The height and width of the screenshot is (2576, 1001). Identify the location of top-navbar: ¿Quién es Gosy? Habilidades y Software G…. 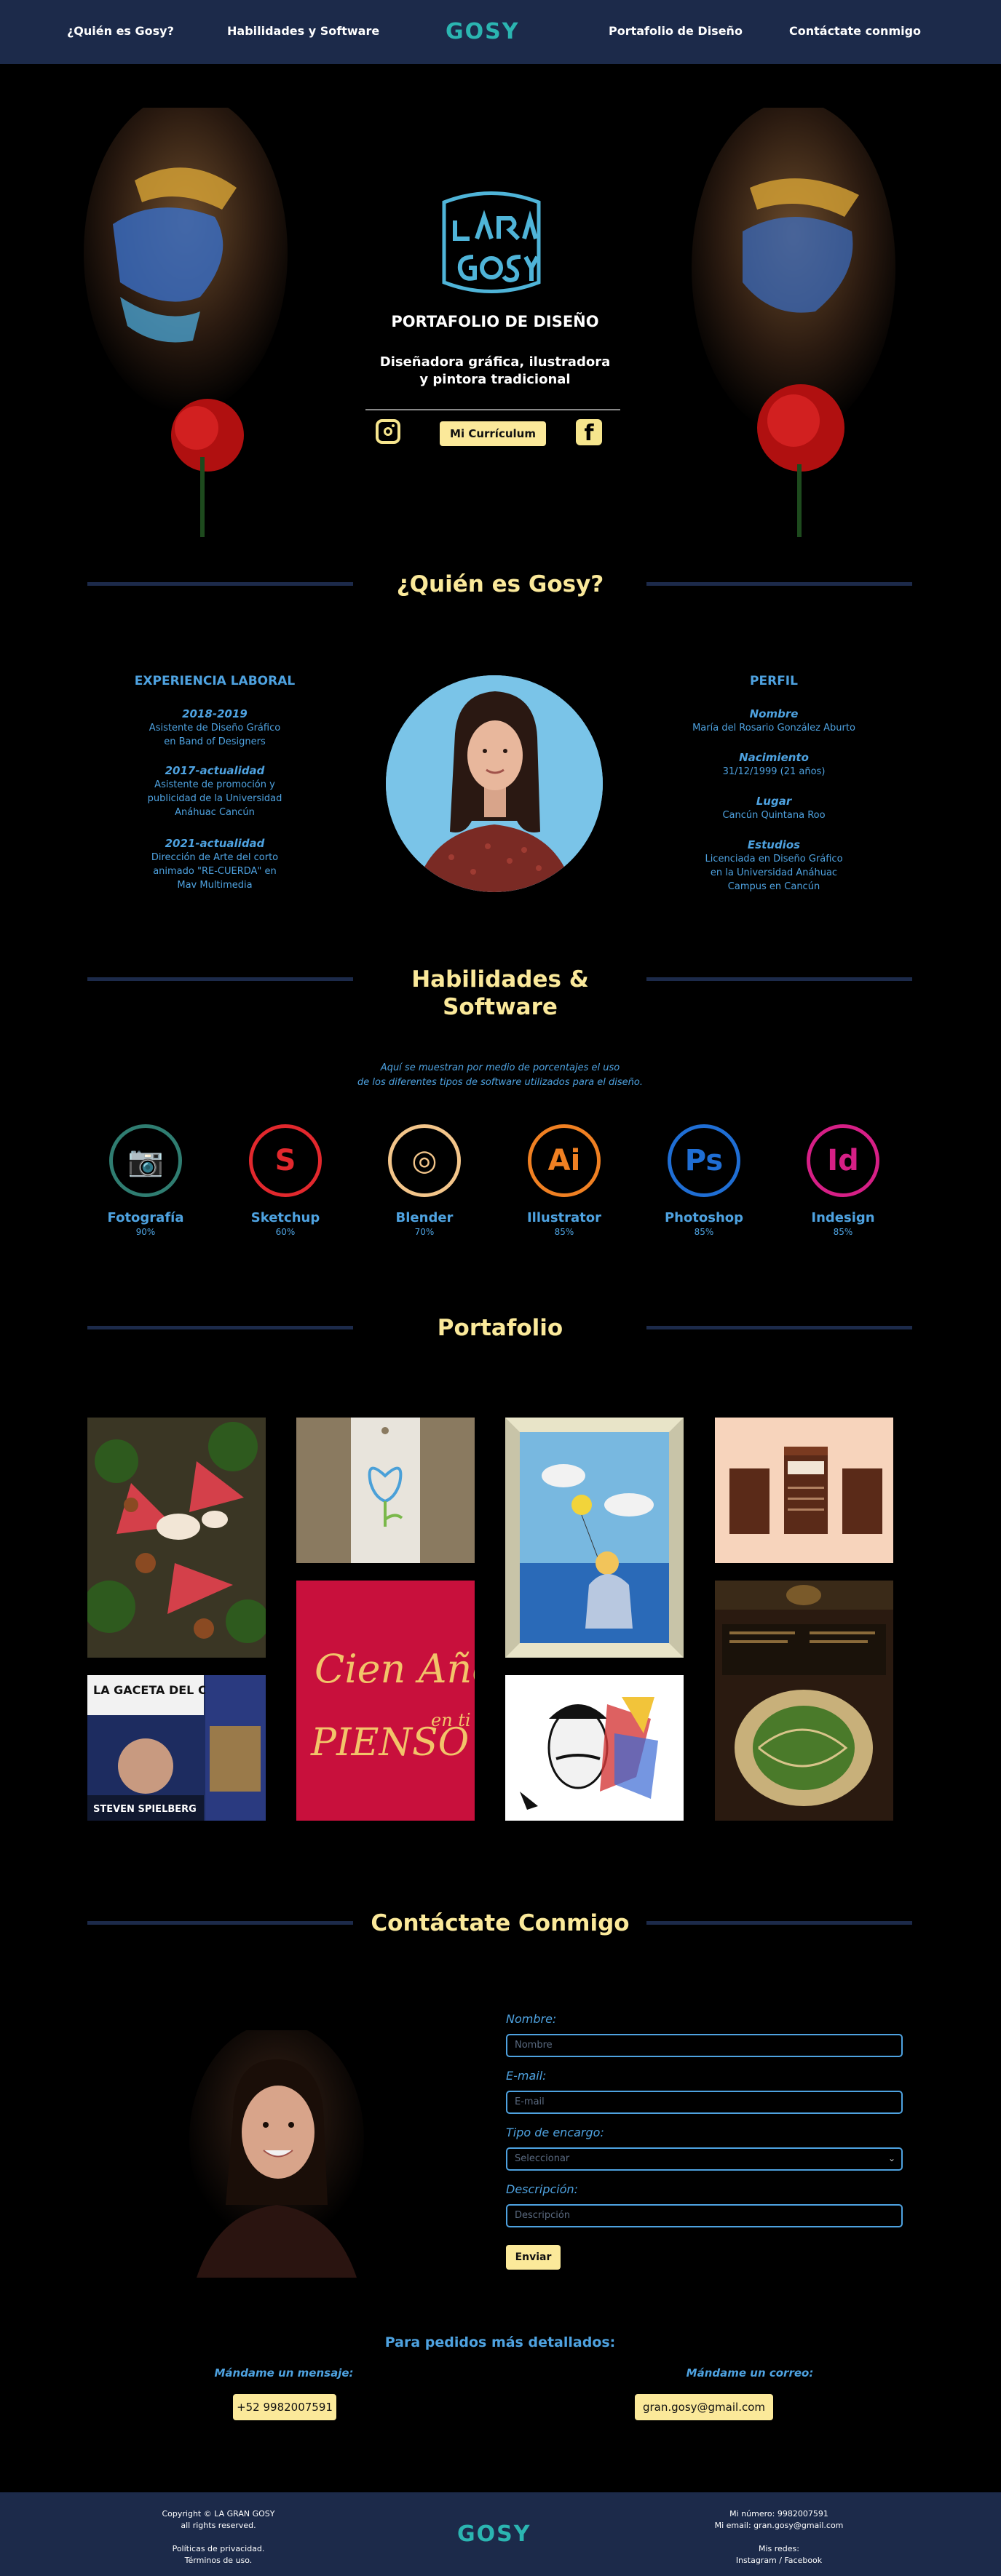
(500, 32).